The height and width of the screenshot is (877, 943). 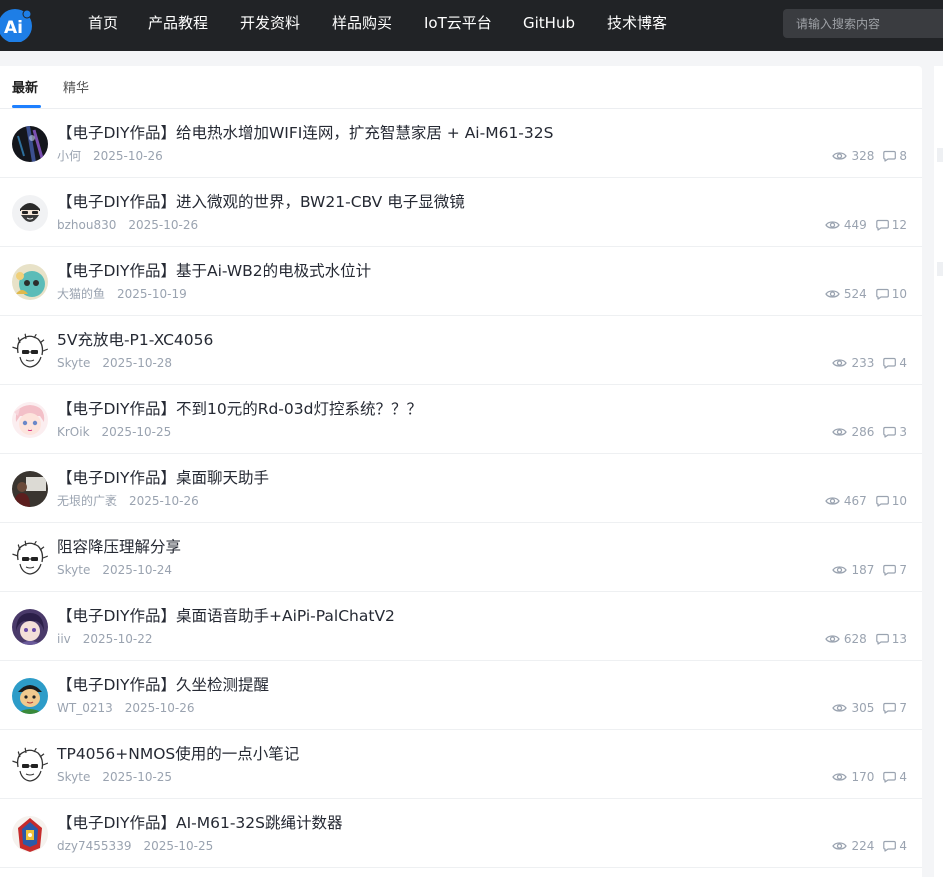 I want to click on comment-count: 3, so click(x=895, y=432).